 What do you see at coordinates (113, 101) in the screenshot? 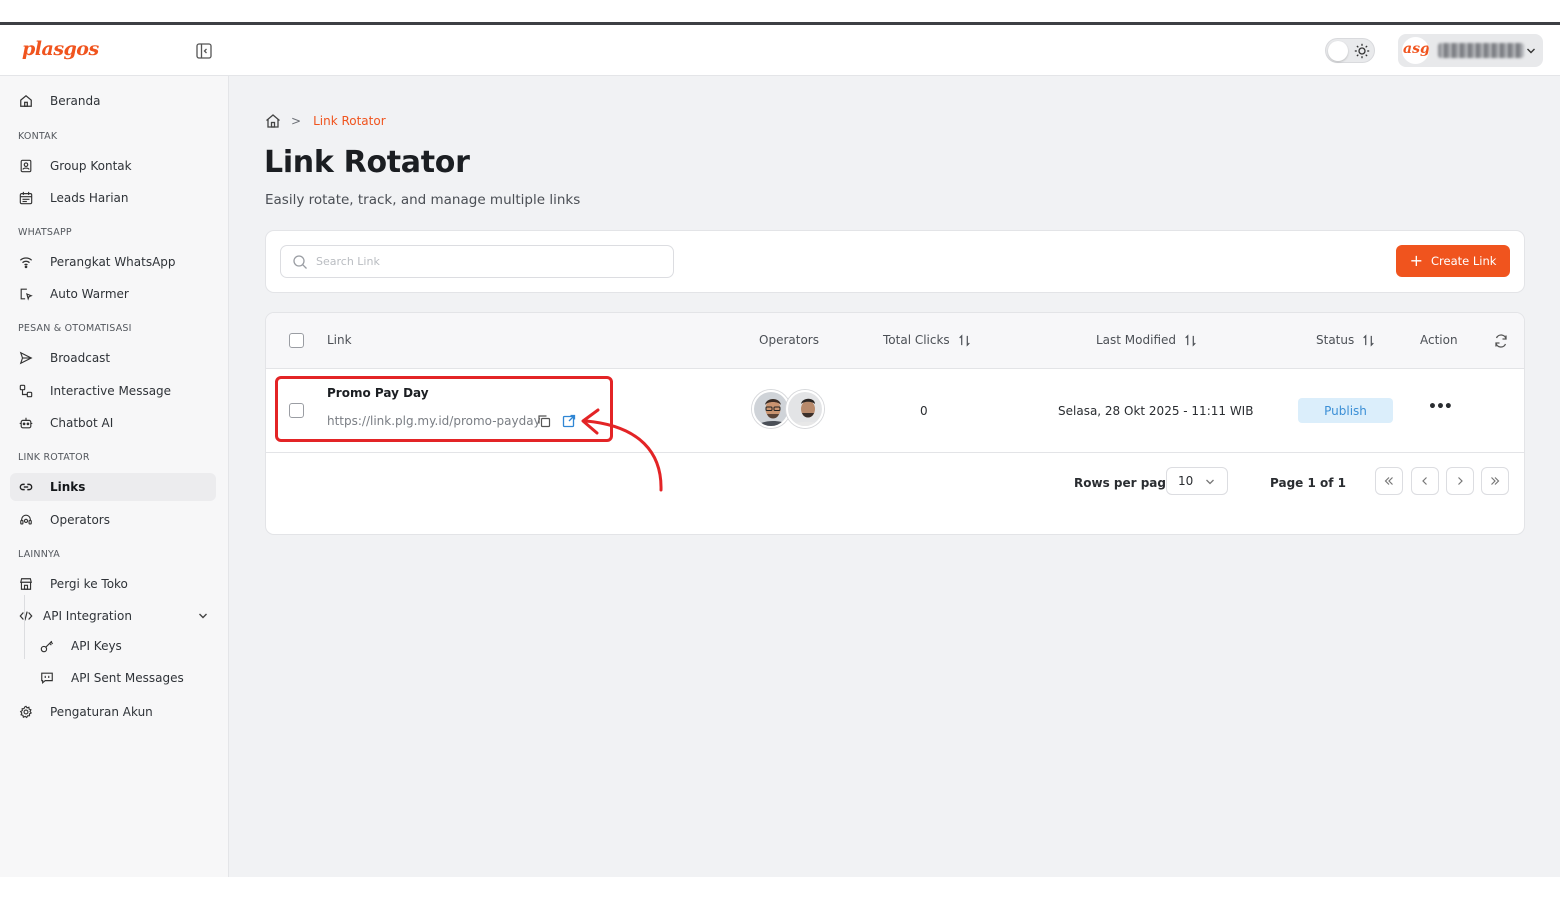
I see `sidebar-item-beranda: Beranda` at bounding box center [113, 101].